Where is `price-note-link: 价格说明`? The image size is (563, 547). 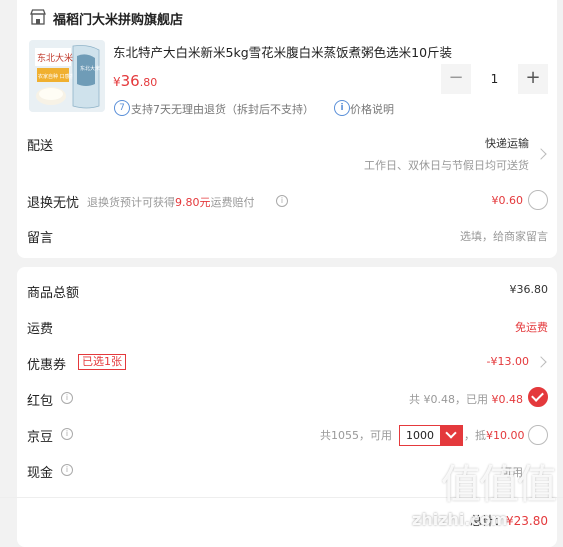 price-note-link: 价格说明 is located at coordinates (372, 109).